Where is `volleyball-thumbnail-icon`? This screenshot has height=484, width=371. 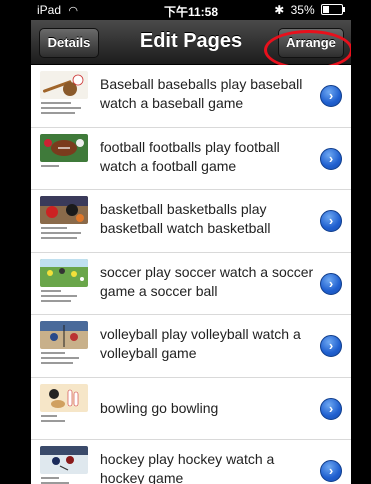
volleyball-thumbnail-icon is located at coordinates (65, 346).